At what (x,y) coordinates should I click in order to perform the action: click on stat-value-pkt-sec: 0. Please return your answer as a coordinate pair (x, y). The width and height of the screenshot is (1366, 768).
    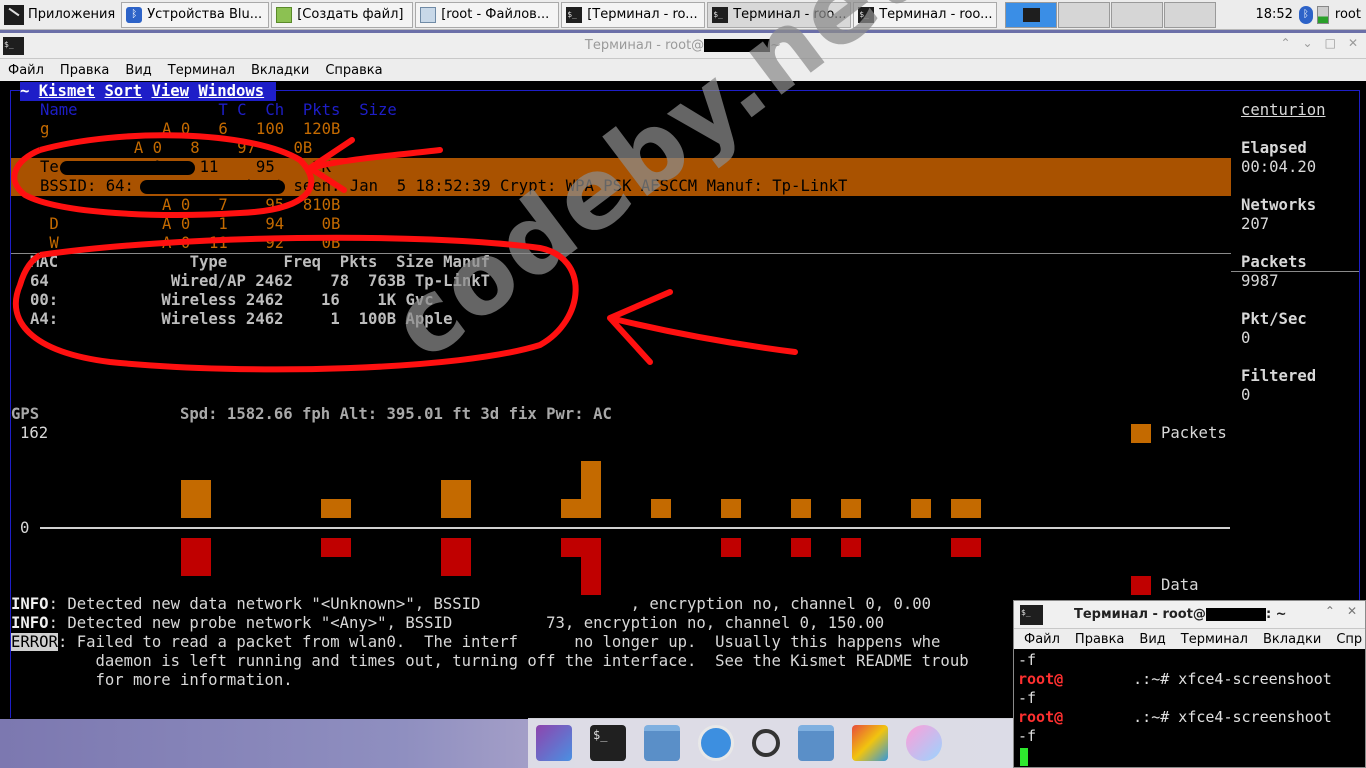
    Looking at the image, I should click on (1246, 338).